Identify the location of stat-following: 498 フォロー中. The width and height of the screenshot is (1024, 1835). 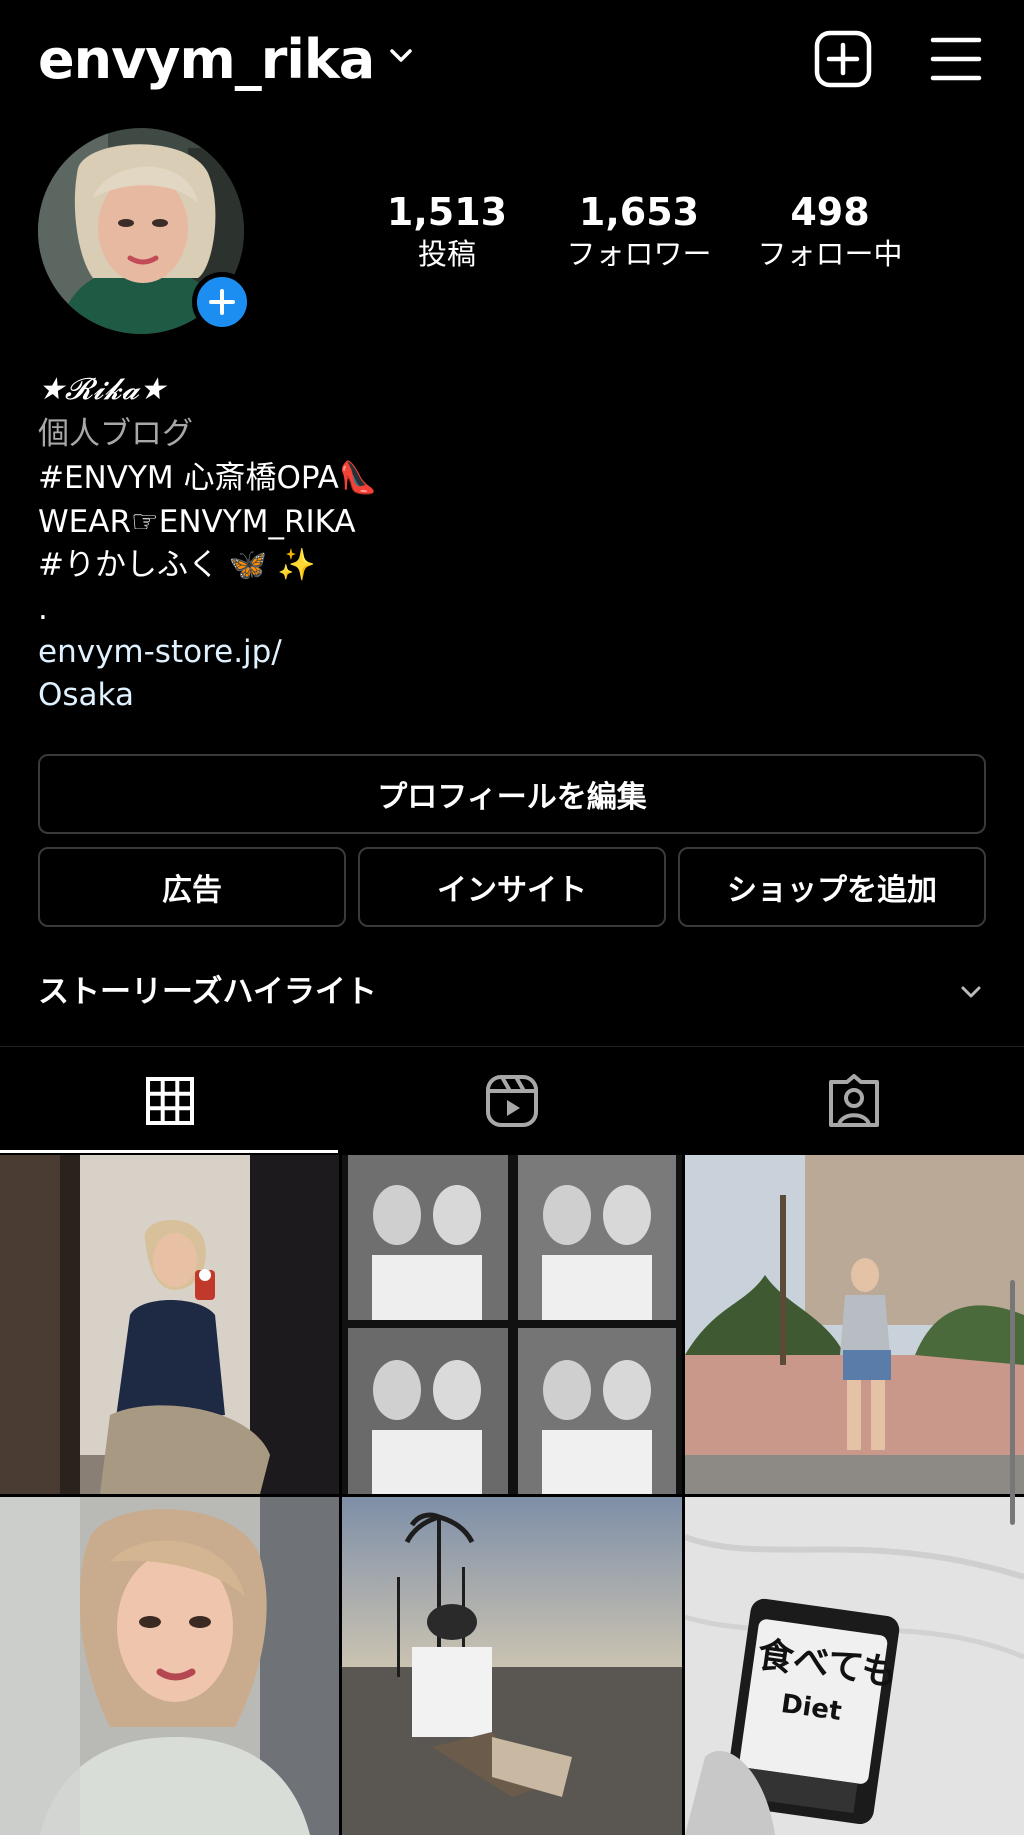
(830, 231).